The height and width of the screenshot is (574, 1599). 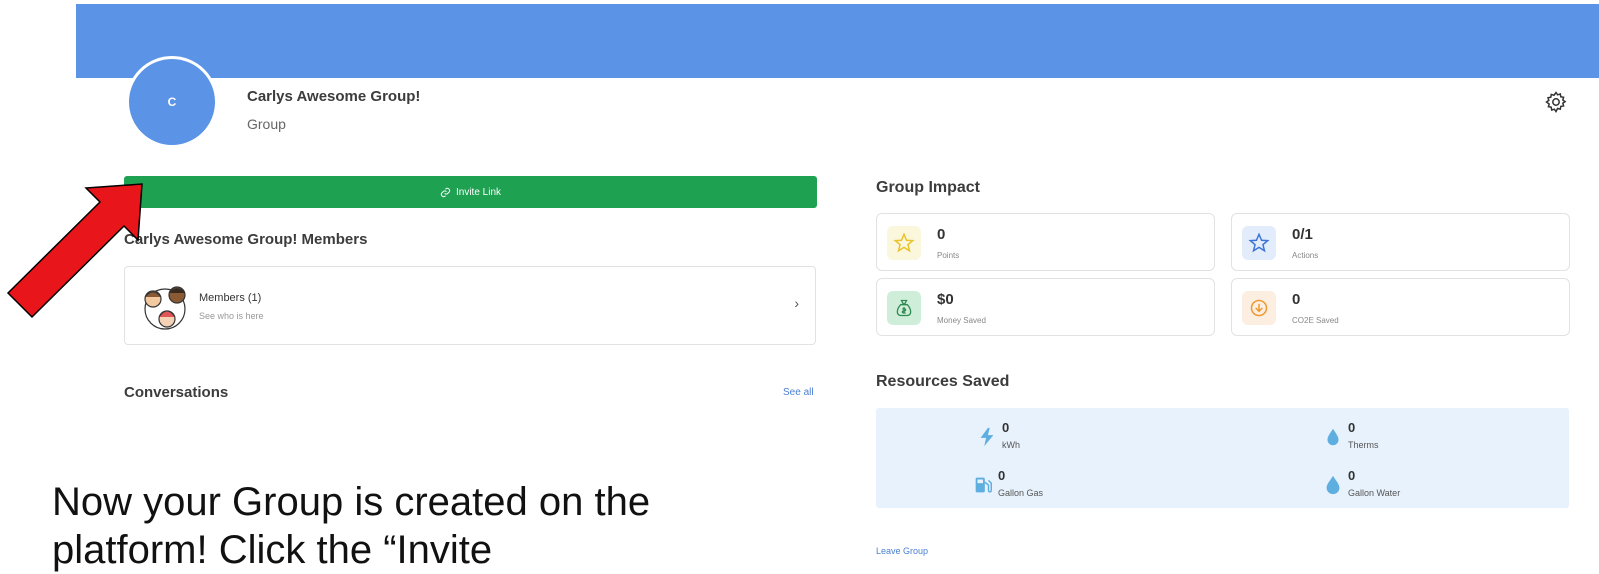 I want to click on therms-value: 0, so click(x=1352, y=427).